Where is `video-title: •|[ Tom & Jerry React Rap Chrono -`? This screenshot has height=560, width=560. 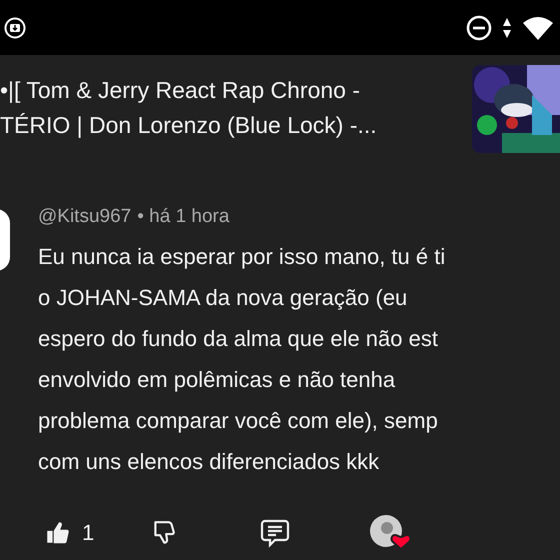
video-title: •|[ Tom & Jerry React Rap Chrono - is located at coordinates (236, 90).